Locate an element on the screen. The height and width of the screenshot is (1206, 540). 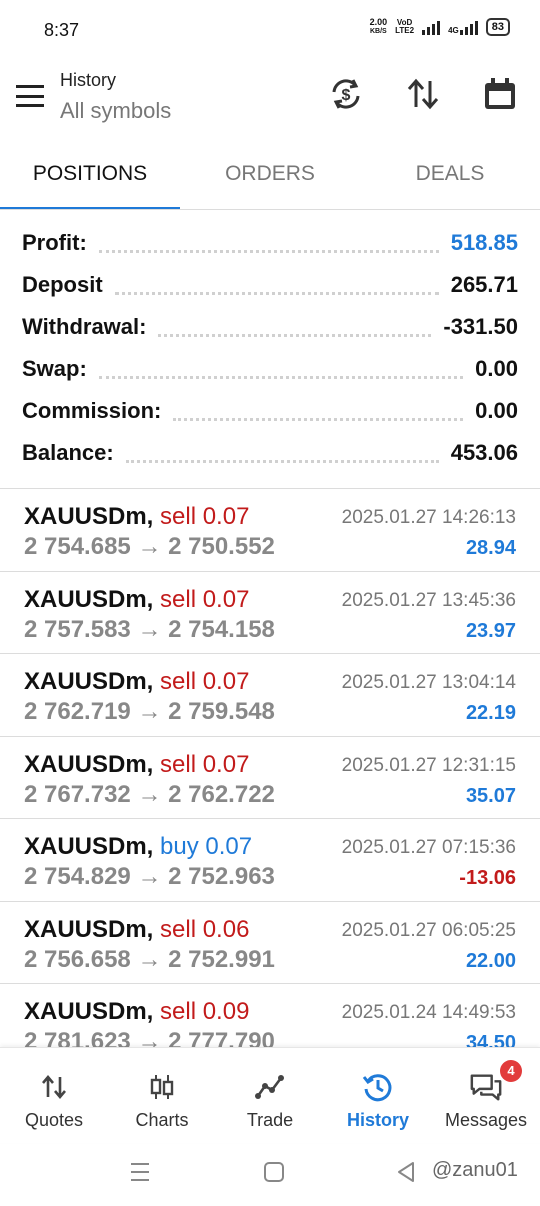
volte-indicator: VoD LTE2 is located at coordinates (405, 26).